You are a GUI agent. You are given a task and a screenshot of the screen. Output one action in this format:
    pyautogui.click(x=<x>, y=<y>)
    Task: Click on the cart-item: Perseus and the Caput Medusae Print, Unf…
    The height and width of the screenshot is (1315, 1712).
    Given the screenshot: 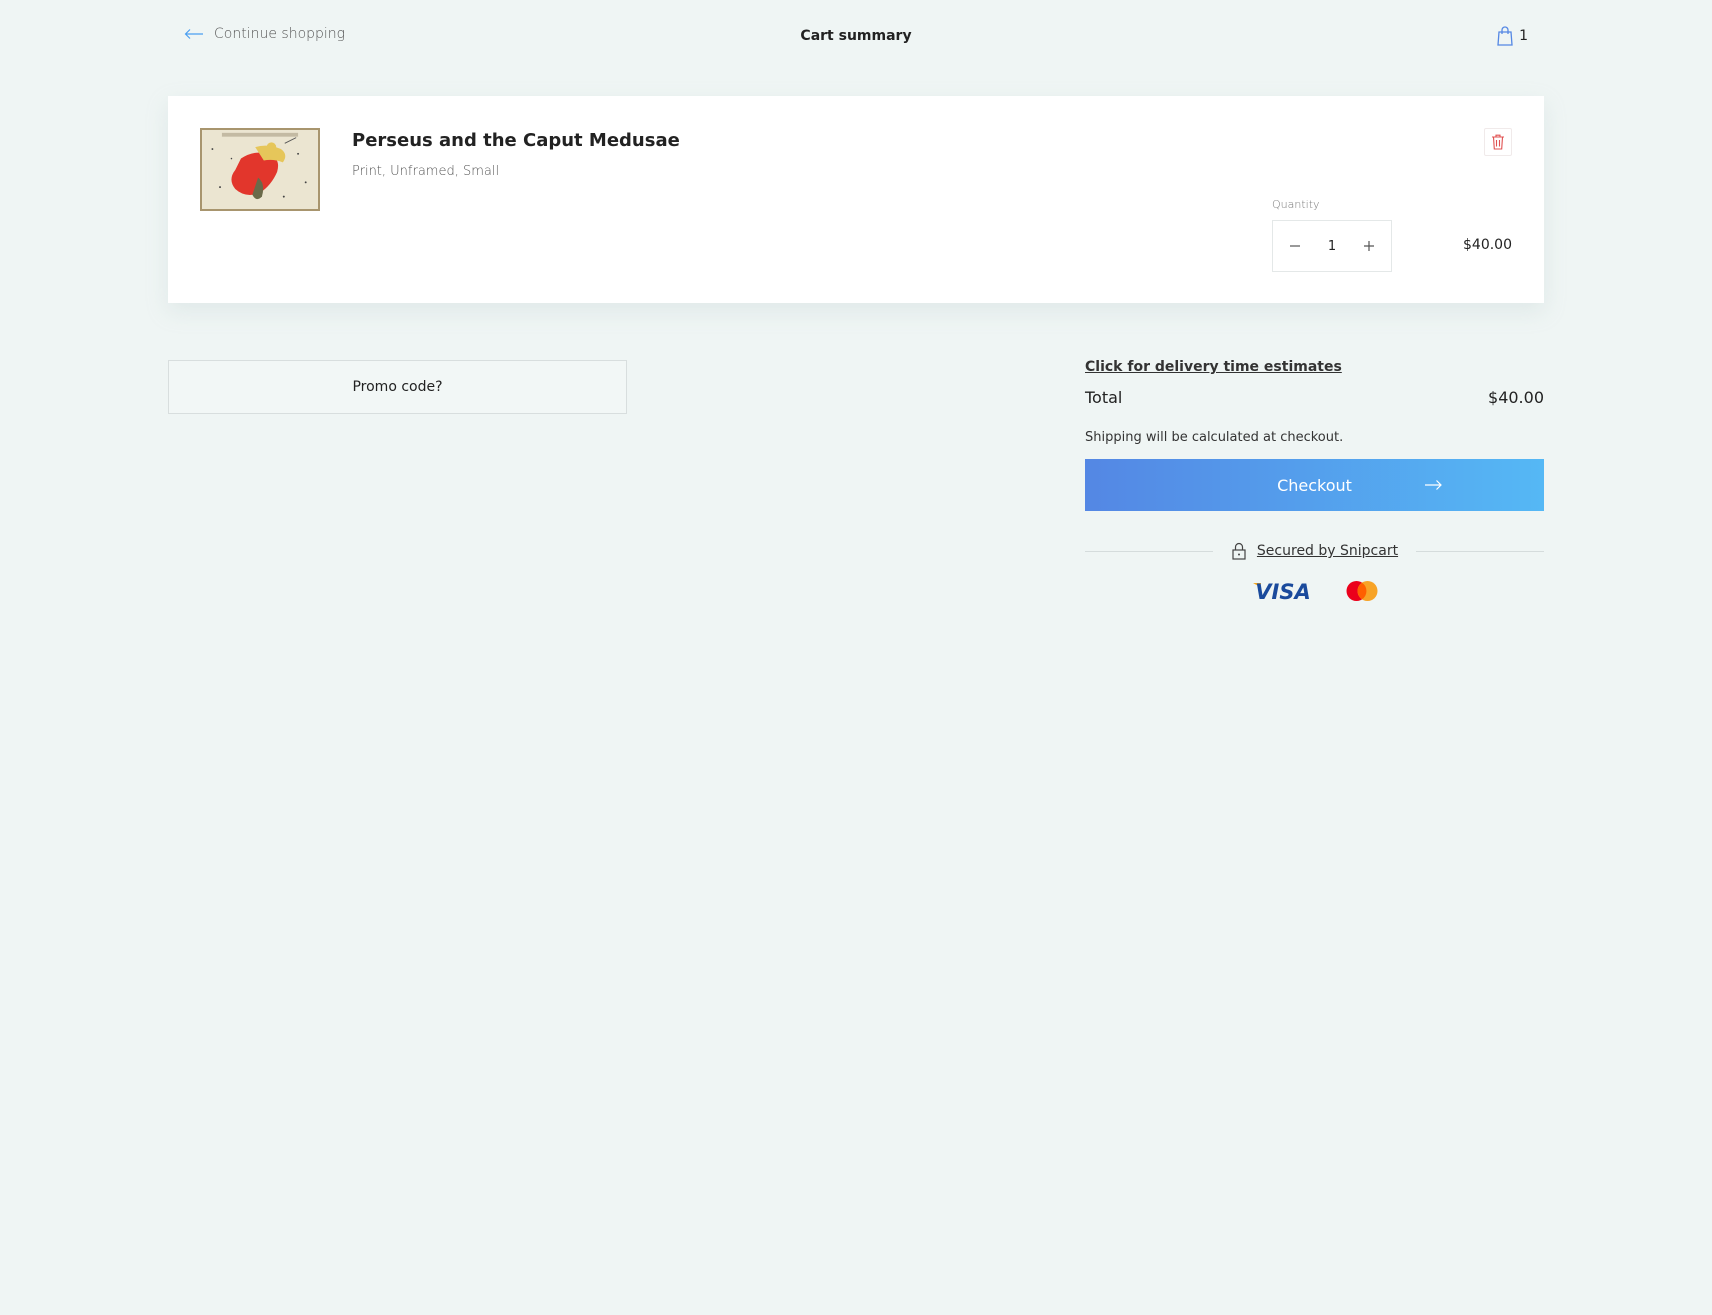 What is the action you would take?
    pyautogui.click(x=856, y=199)
    